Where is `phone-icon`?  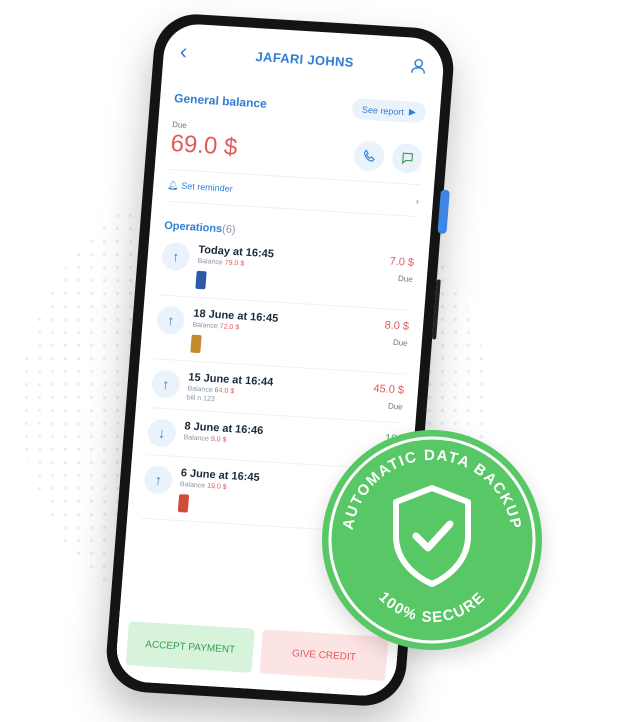 phone-icon is located at coordinates (369, 155).